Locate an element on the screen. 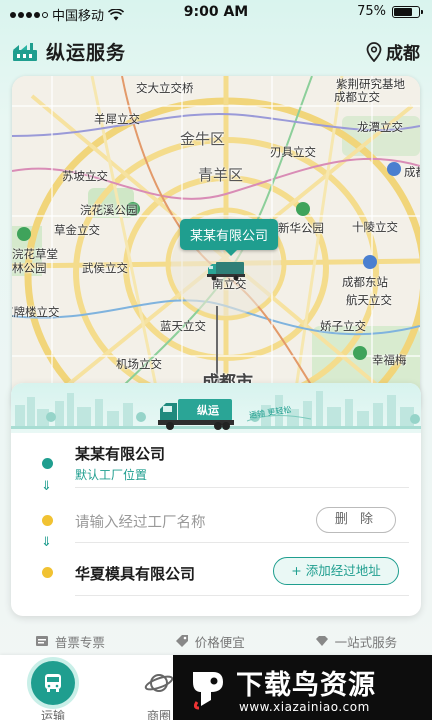  price-tag-icon is located at coordinates (181, 641).